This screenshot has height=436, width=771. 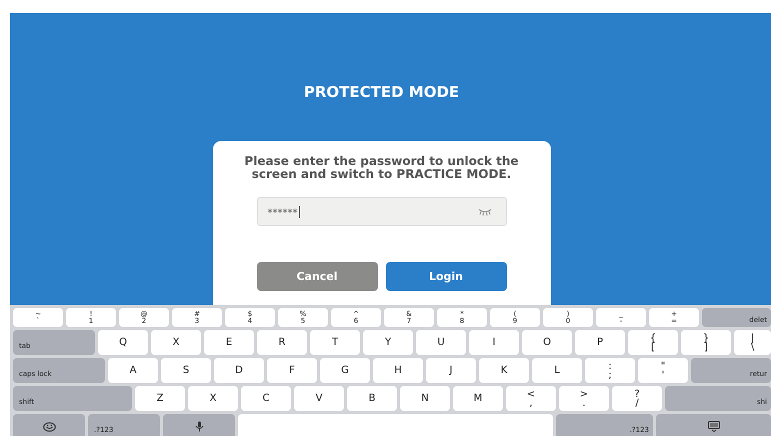 What do you see at coordinates (239, 370) in the screenshot?
I see `key: D` at bounding box center [239, 370].